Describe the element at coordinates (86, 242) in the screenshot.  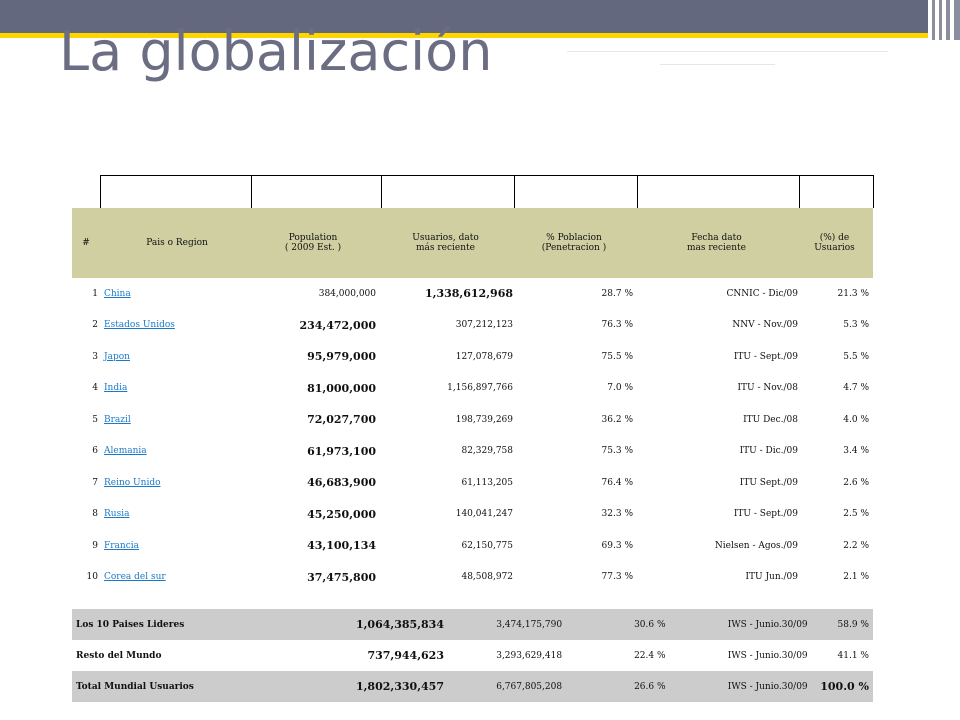
I see `header-number: #` at that location.